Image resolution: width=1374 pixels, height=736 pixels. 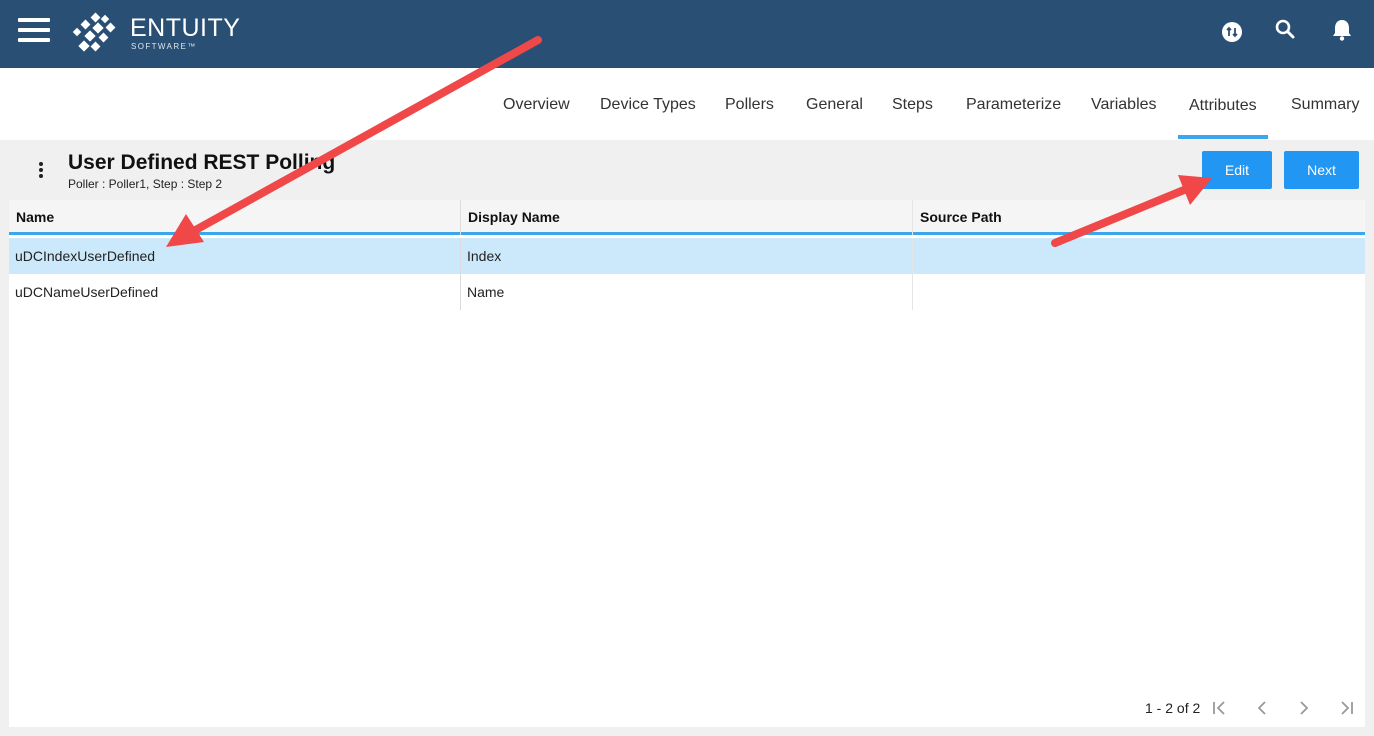 What do you see at coordinates (1013, 105) in the screenshot?
I see `tab-parameterize: Parameterize` at bounding box center [1013, 105].